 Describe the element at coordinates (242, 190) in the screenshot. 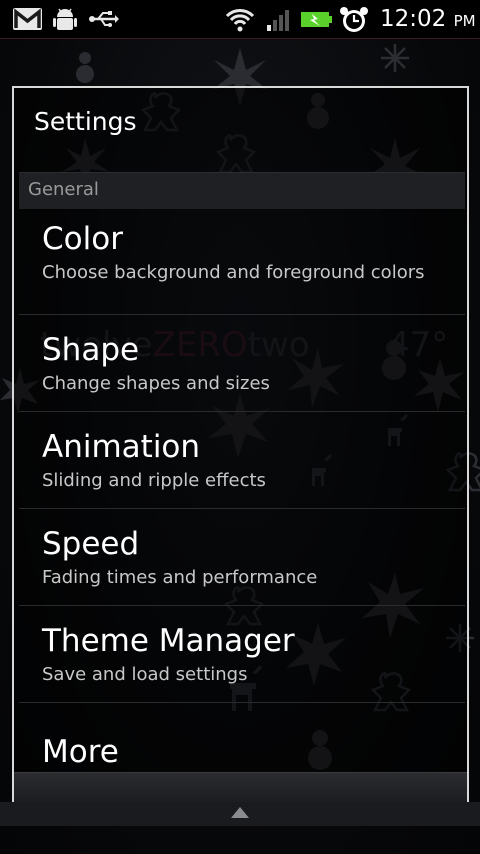

I see `category-header-general: General` at that location.